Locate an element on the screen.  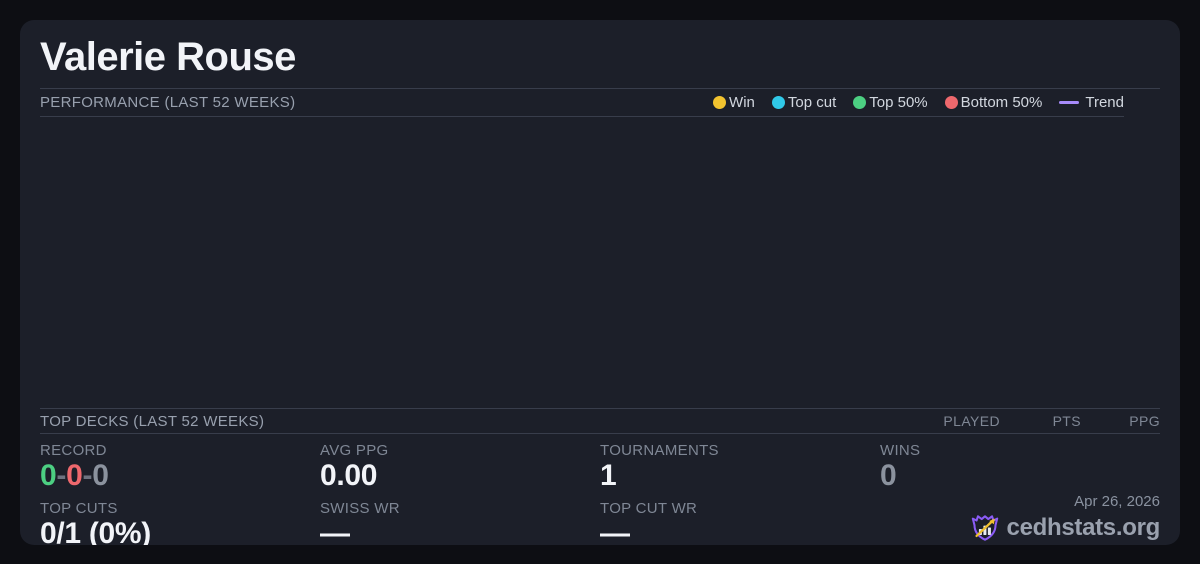
avg-ppg-value: 0.00 is located at coordinates (349, 475).